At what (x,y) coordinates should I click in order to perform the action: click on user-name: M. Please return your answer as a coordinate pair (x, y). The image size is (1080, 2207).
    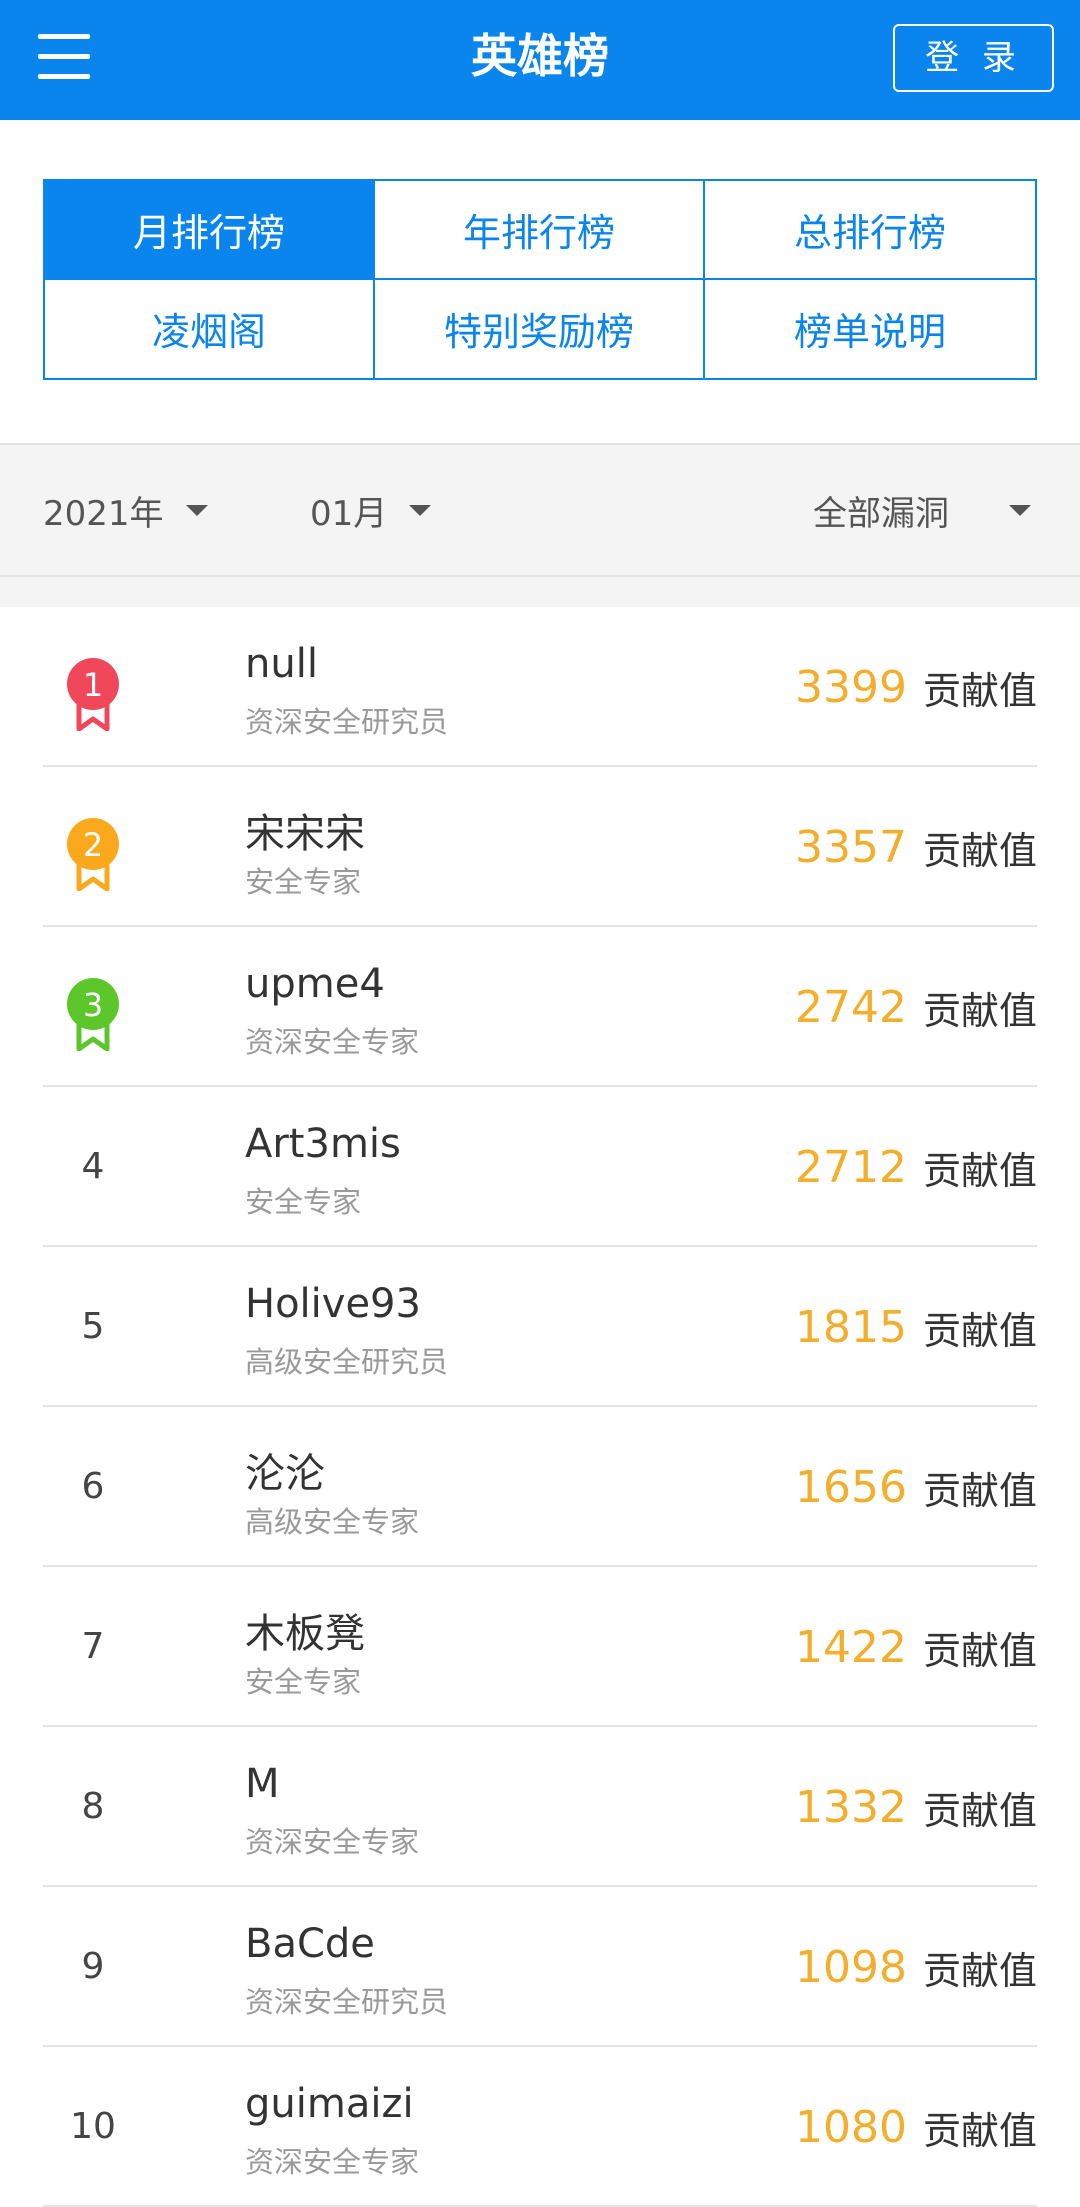
    Looking at the image, I should click on (262, 1784).